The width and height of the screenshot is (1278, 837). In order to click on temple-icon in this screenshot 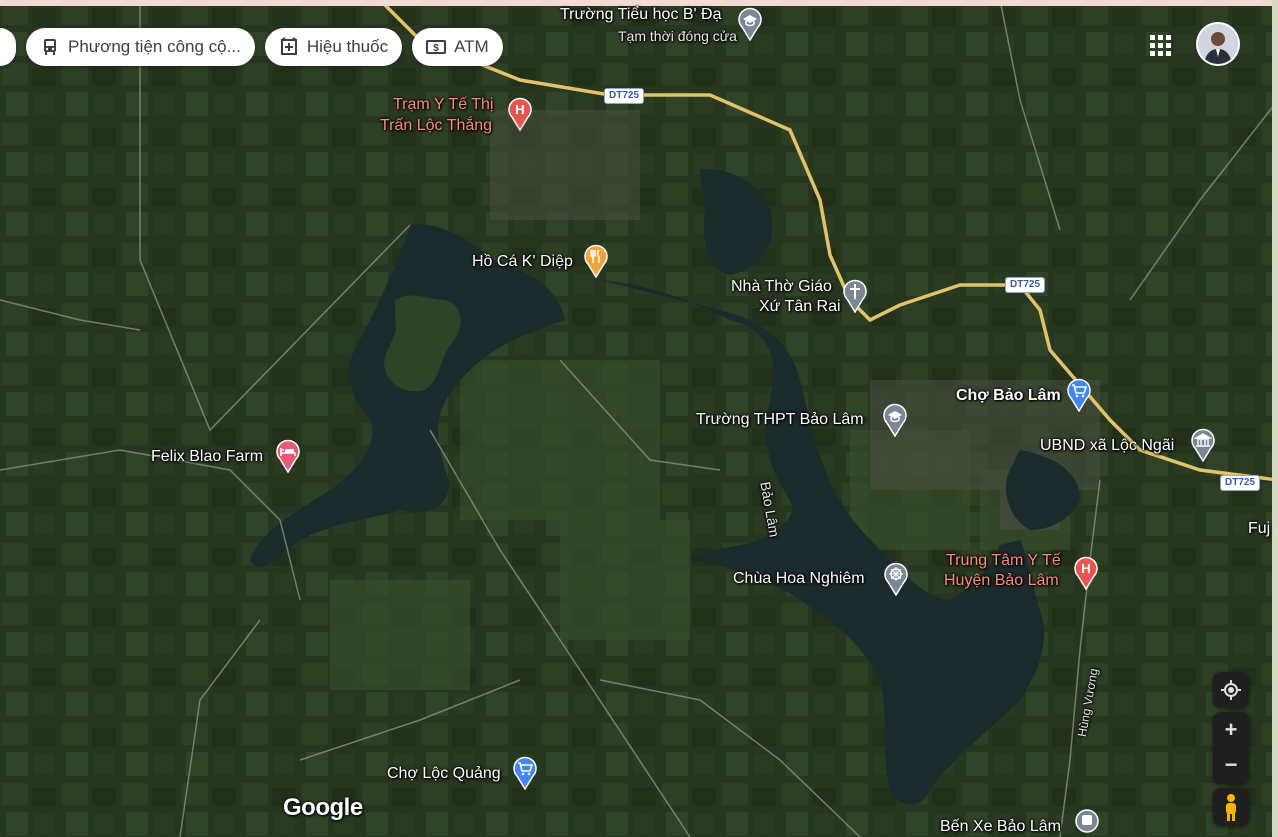, I will do `click(896, 579)`.